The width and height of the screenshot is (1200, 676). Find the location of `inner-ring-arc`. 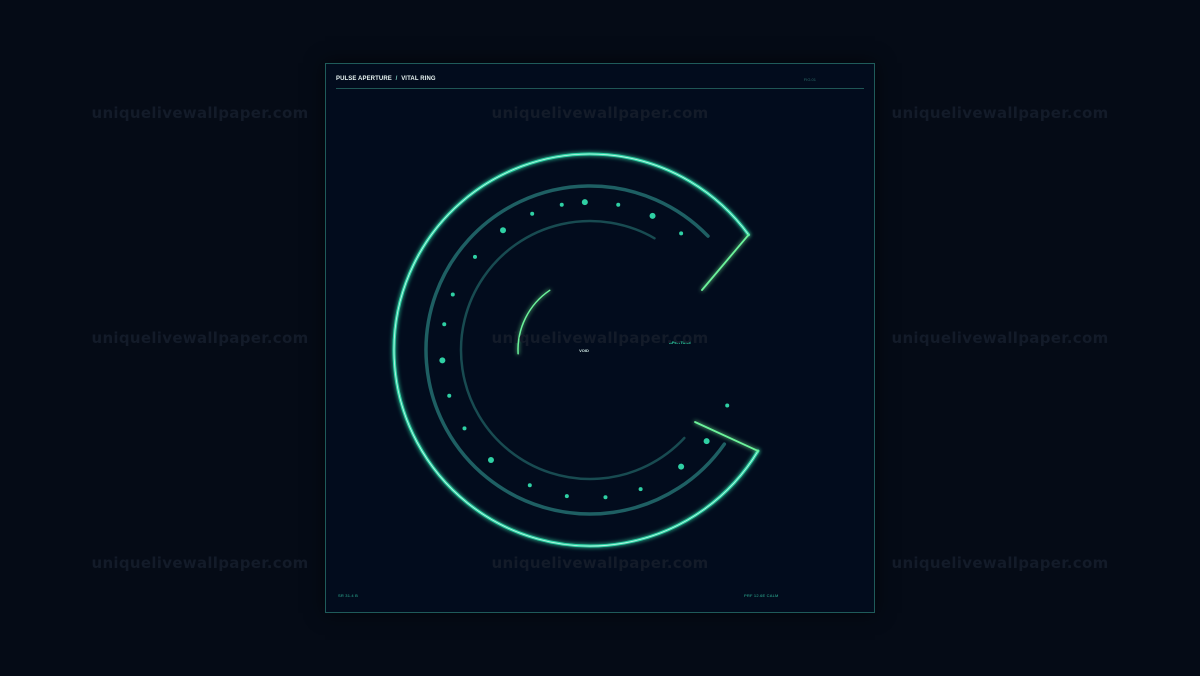

inner-ring-arc is located at coordinates (572, 350).